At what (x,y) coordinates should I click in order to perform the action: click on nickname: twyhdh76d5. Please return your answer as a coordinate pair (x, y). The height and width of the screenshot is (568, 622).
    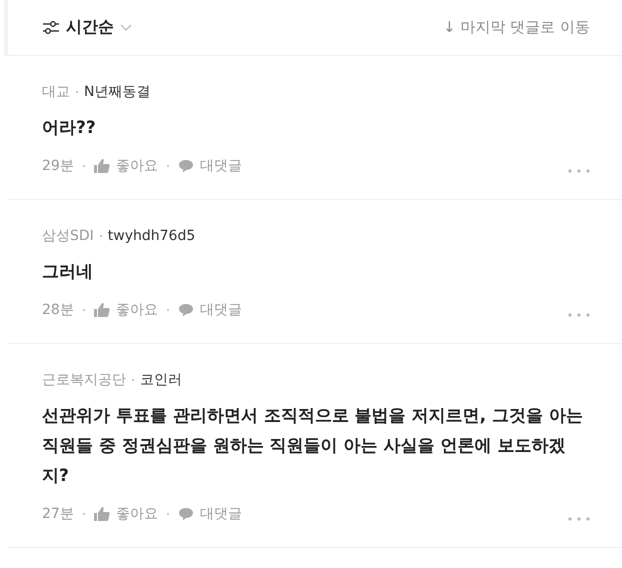
    Looking at the image, I should click on (152, 236).